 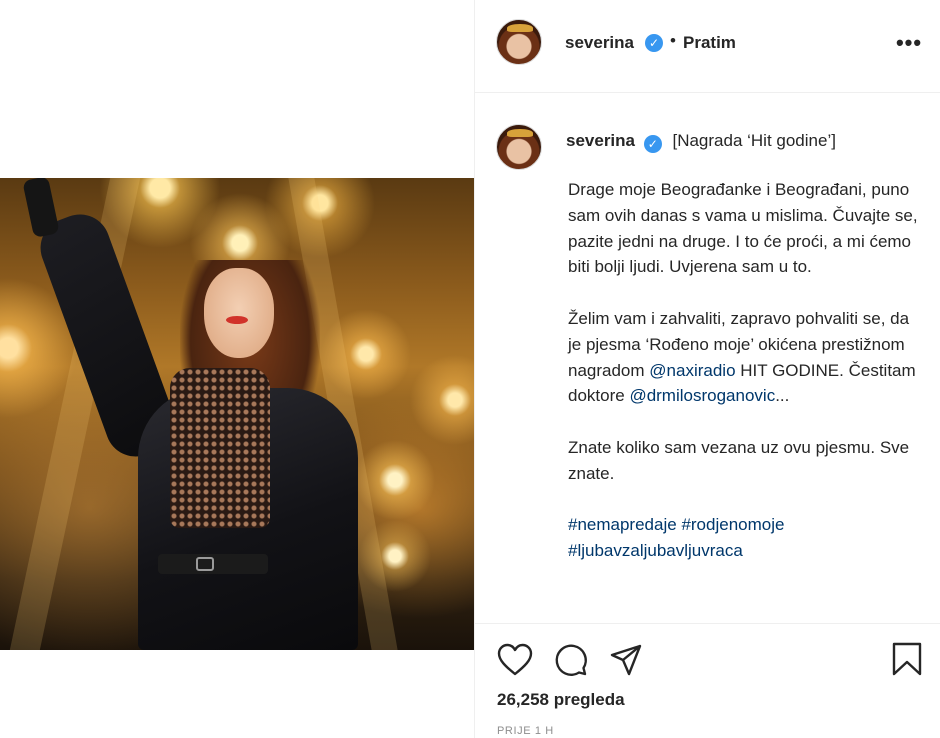 I want to click on ellipsis-icon: •••, so click(x=909, y=42).